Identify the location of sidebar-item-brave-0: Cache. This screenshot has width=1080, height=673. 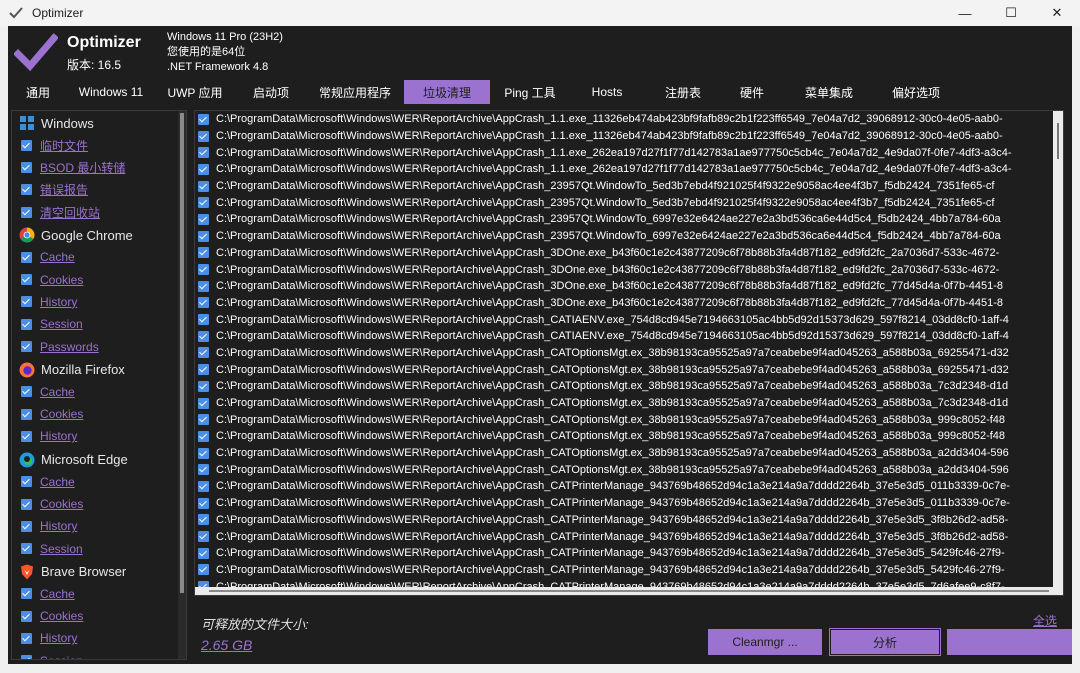
(99, 594).